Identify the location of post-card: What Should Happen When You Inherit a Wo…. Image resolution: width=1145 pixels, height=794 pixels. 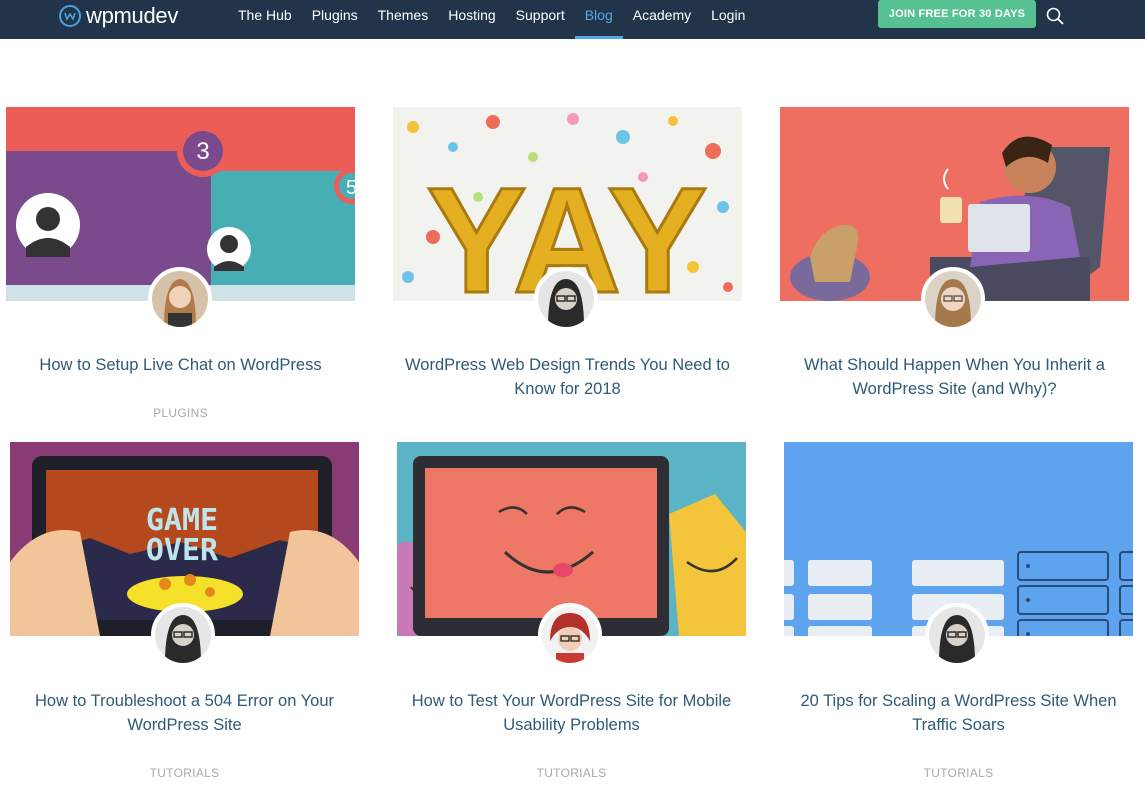
(954, 267).